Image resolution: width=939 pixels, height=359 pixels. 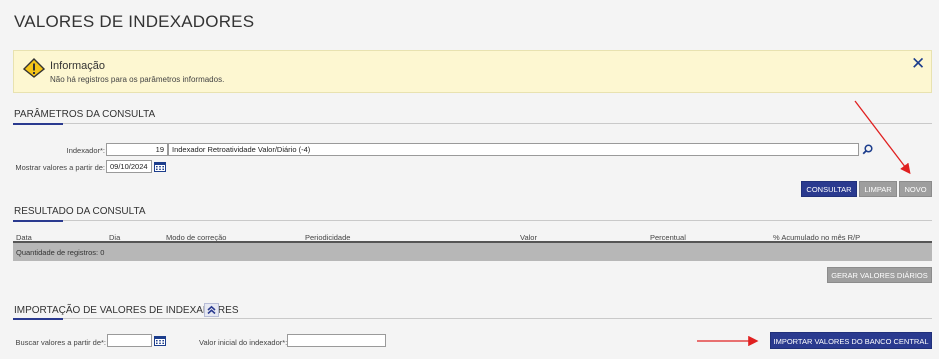 I want to click on warning-icon, so click(x=34, y=68).